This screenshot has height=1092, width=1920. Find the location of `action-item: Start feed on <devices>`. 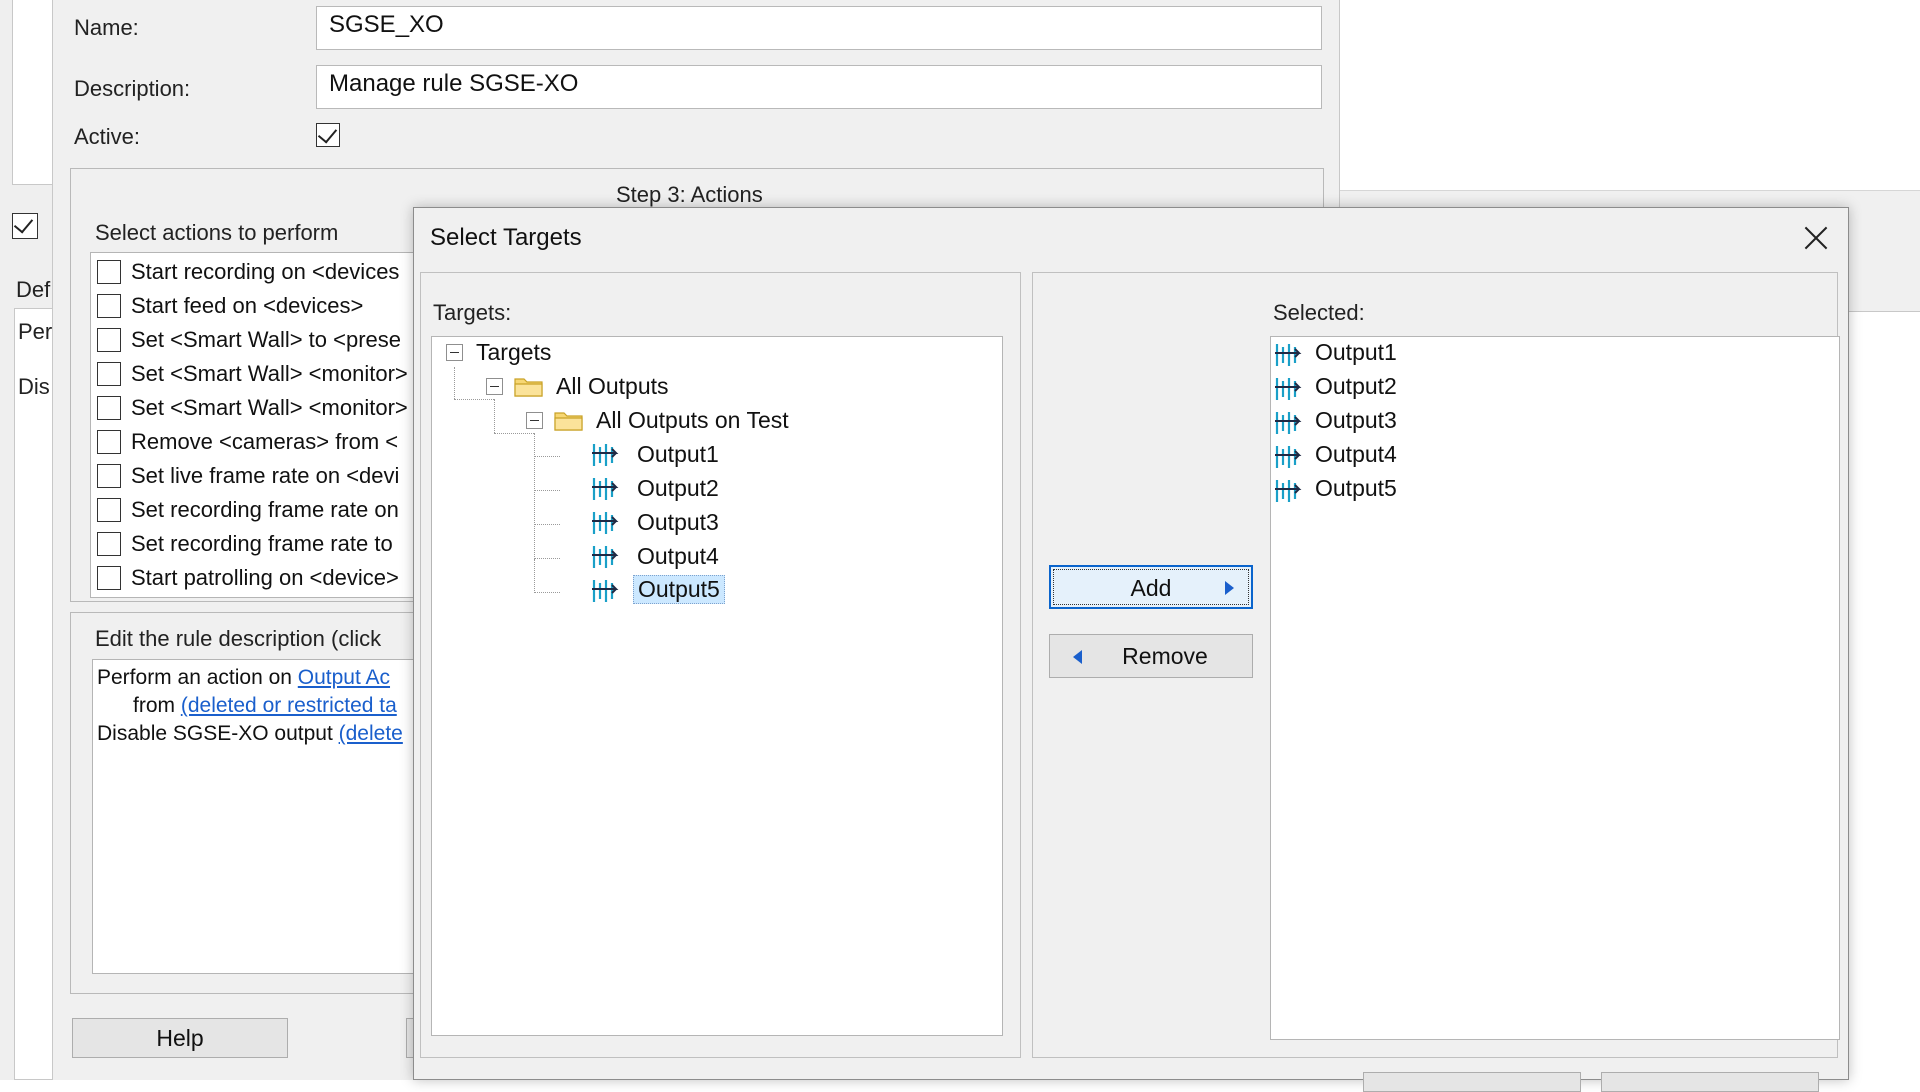

action-item: Start feed on <devices> is located at coordinates (230, 306).